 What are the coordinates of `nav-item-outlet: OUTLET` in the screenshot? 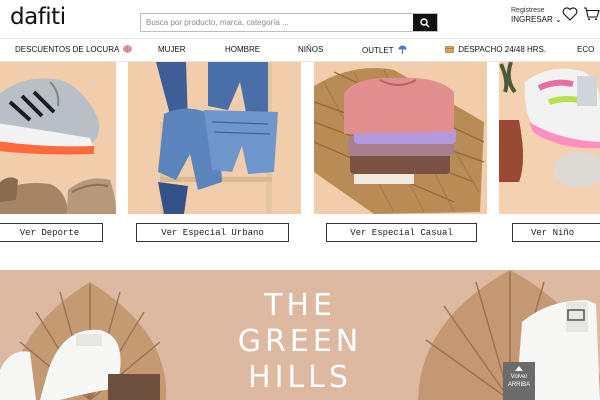 It's located at (384, 50).